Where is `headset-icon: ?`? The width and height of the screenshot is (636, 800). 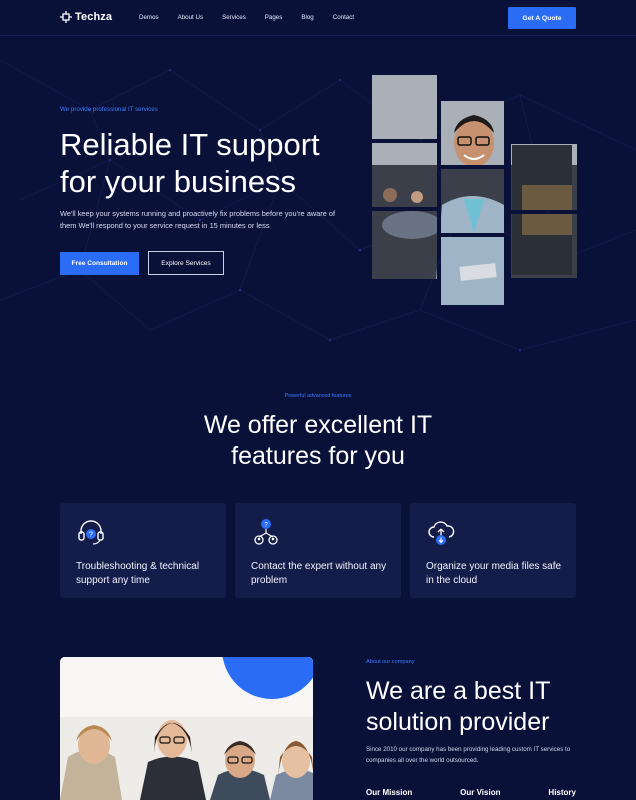
headset-icon: ? is located at coordinates (91, 532).